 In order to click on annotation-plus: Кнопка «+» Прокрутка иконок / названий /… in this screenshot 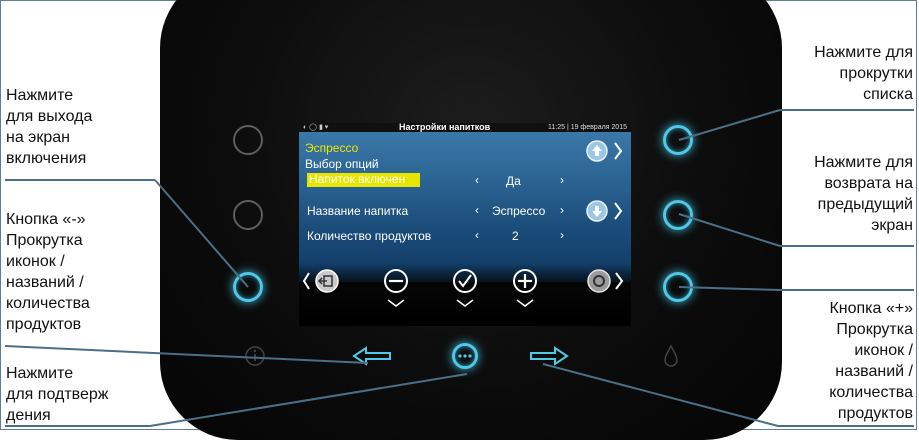, I will do `click(871, 361)`.